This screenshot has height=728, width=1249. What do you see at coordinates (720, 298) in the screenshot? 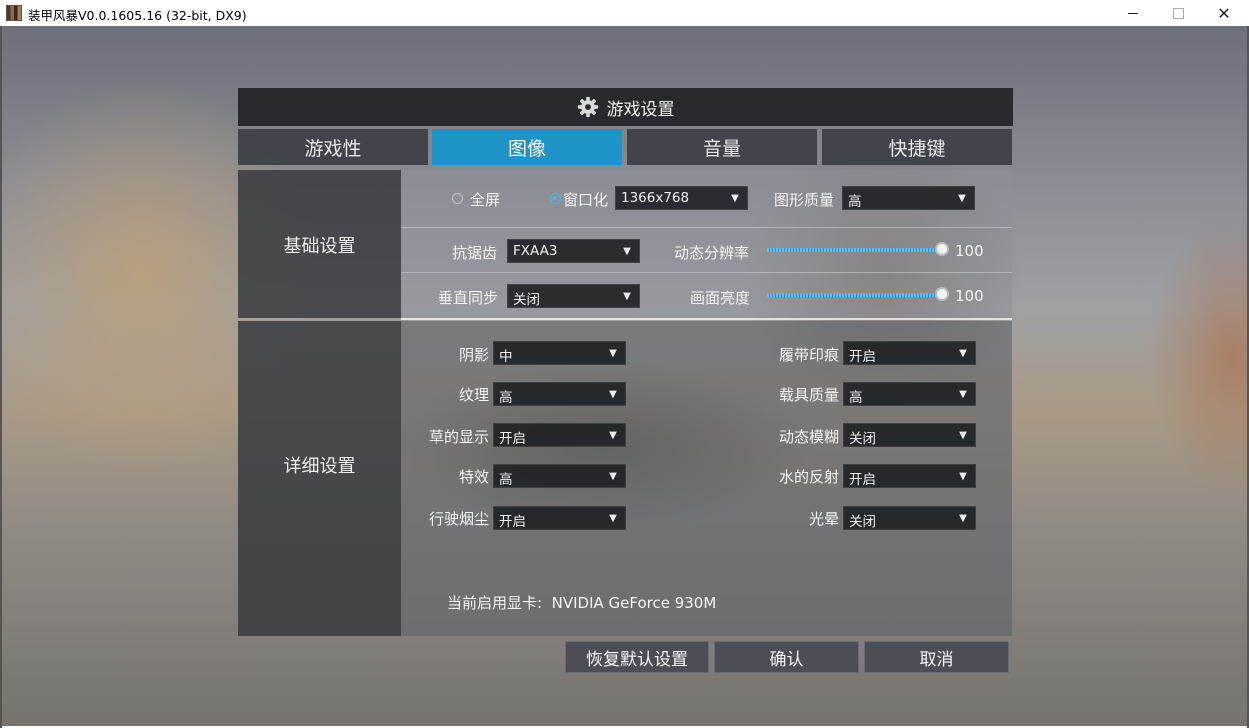
I see `brightness-label: 画面亮度` at bounding box center [720, 298].